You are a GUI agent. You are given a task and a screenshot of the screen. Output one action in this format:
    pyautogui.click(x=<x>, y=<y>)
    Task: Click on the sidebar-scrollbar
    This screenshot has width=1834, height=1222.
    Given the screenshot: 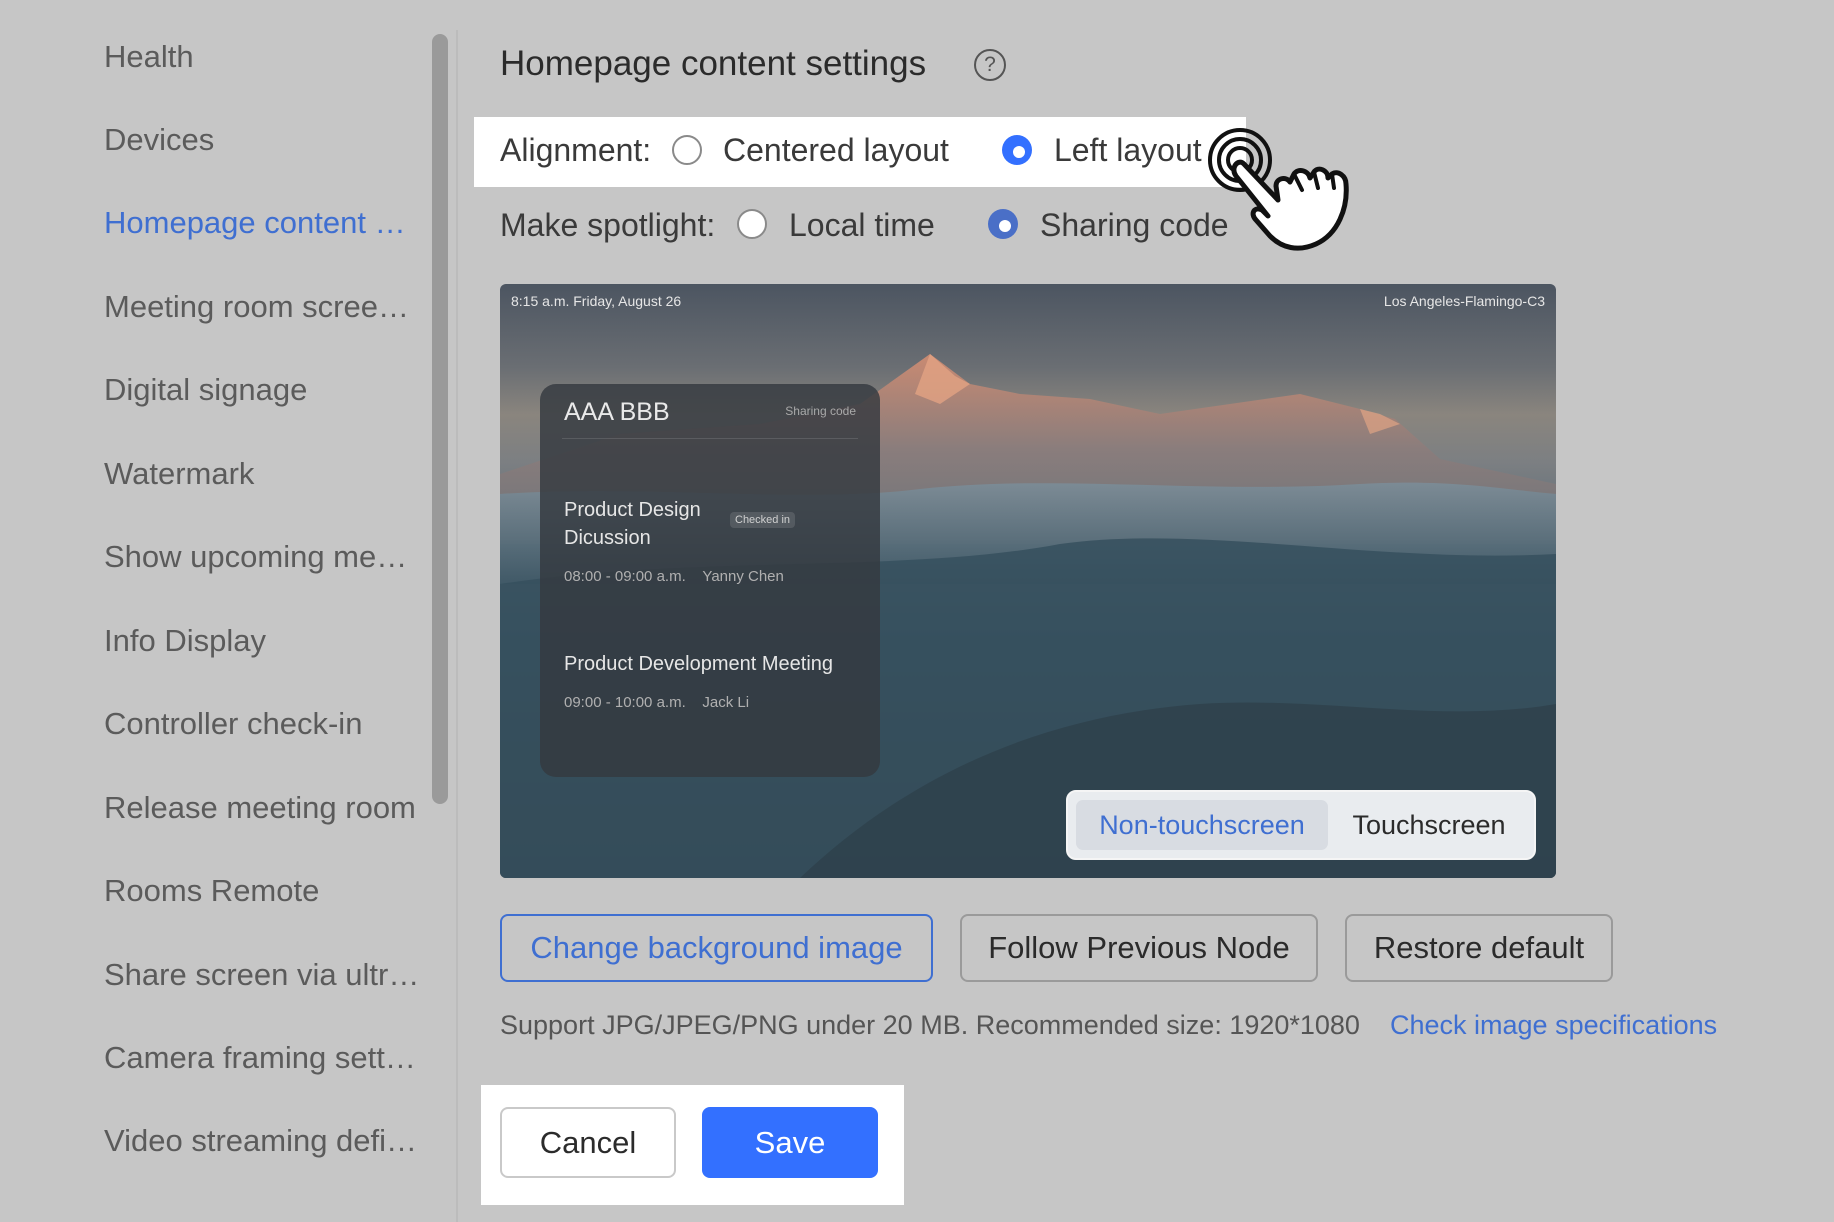 What is the action you would take?
    pyautogui.click(x=440, y=419)
    